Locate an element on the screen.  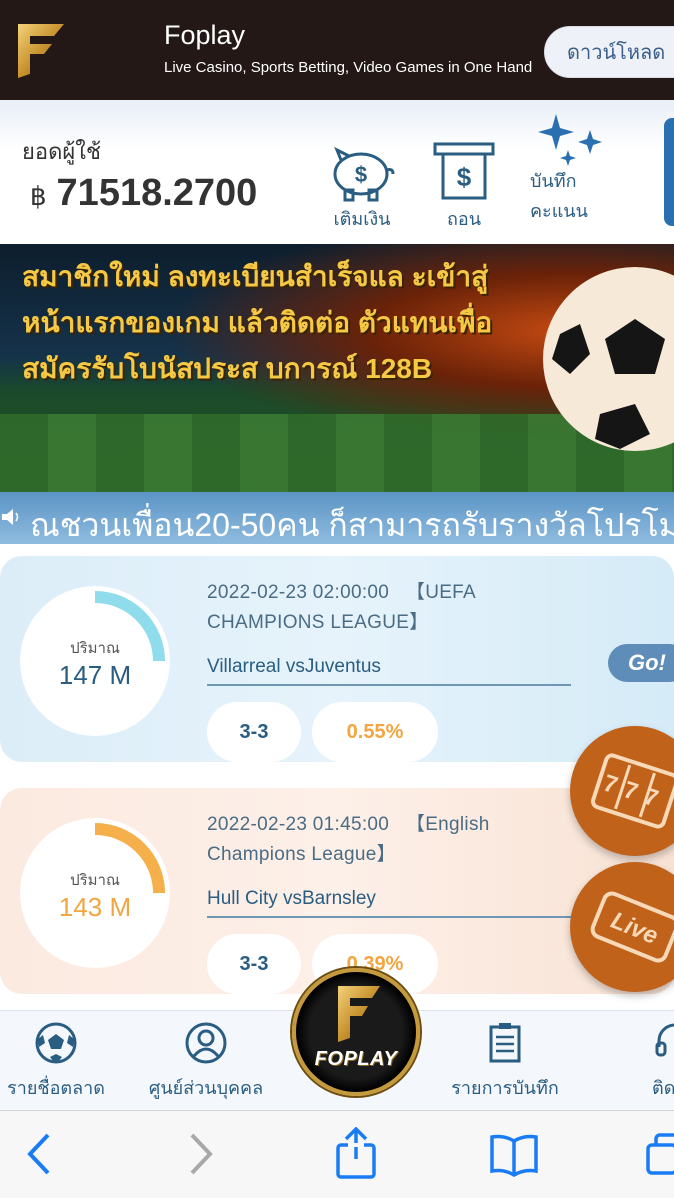
match-teams: Hull City vsBarnsley is located at coordinates (389, 903).